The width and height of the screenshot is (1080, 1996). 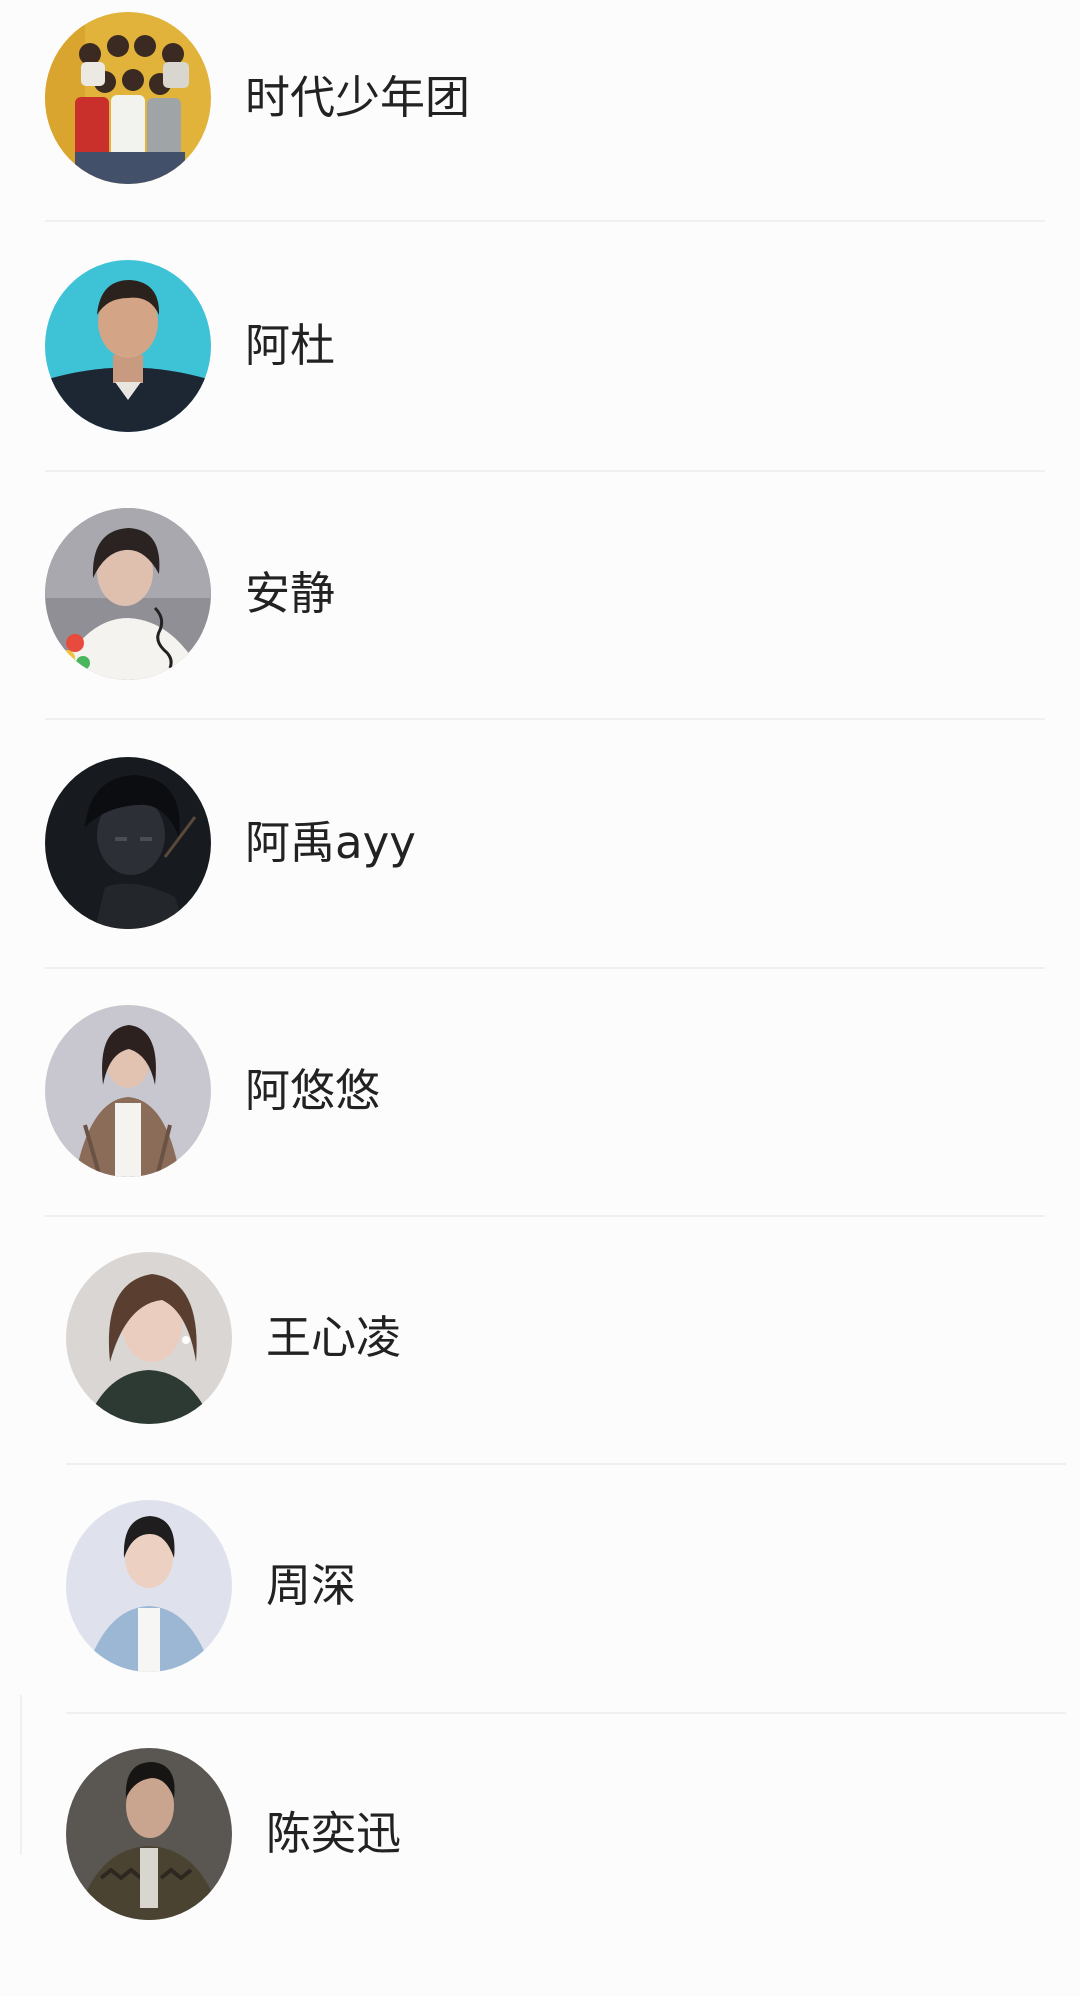 I want to click on artist-name: 阿悠悠, so click(x=313, y=1090).